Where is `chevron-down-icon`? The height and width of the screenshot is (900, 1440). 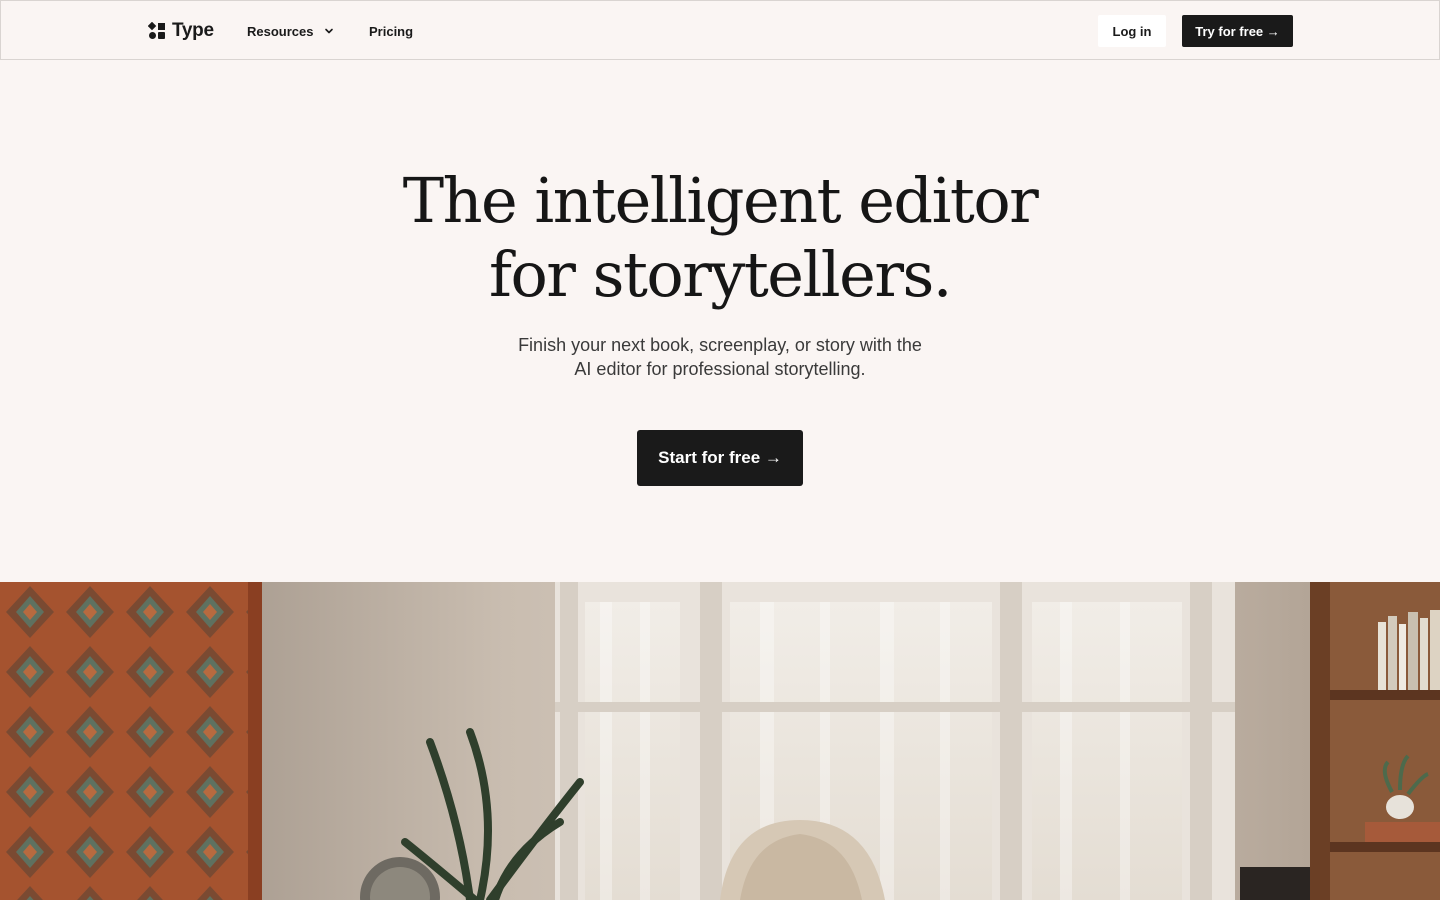
chevron-down-icon is located at coordinates (329, 31).